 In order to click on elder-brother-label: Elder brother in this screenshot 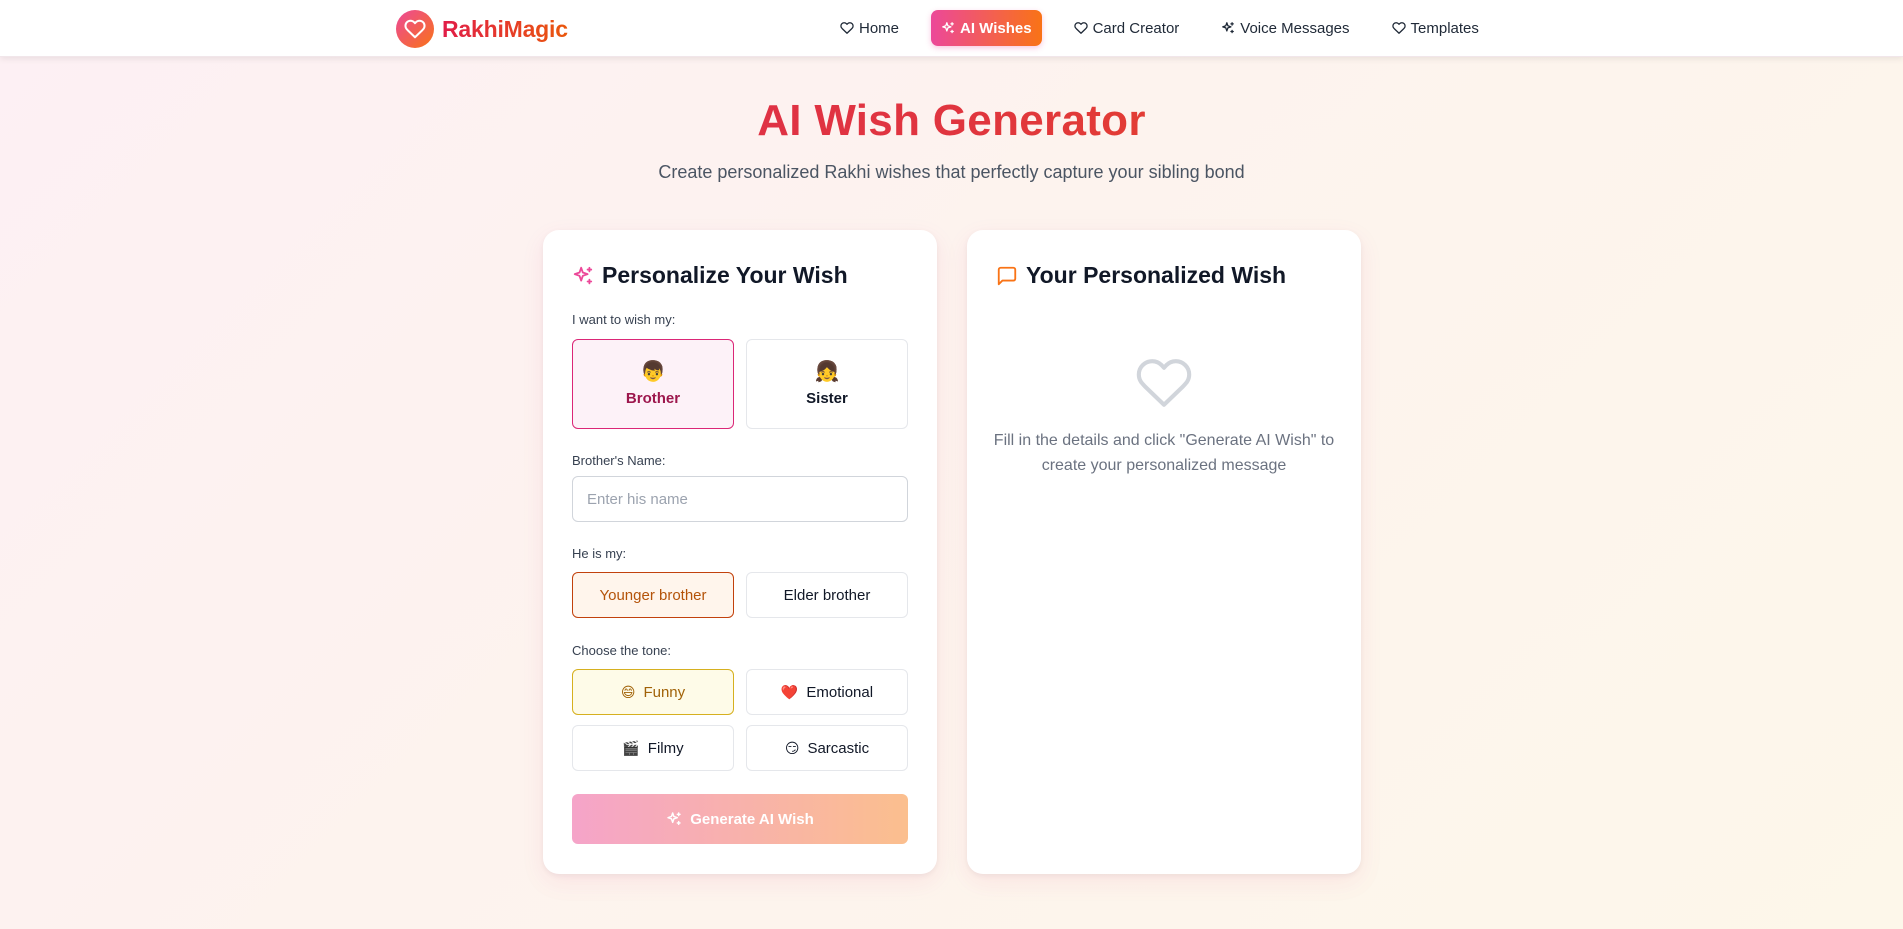, I will do `click(827, 595)`.